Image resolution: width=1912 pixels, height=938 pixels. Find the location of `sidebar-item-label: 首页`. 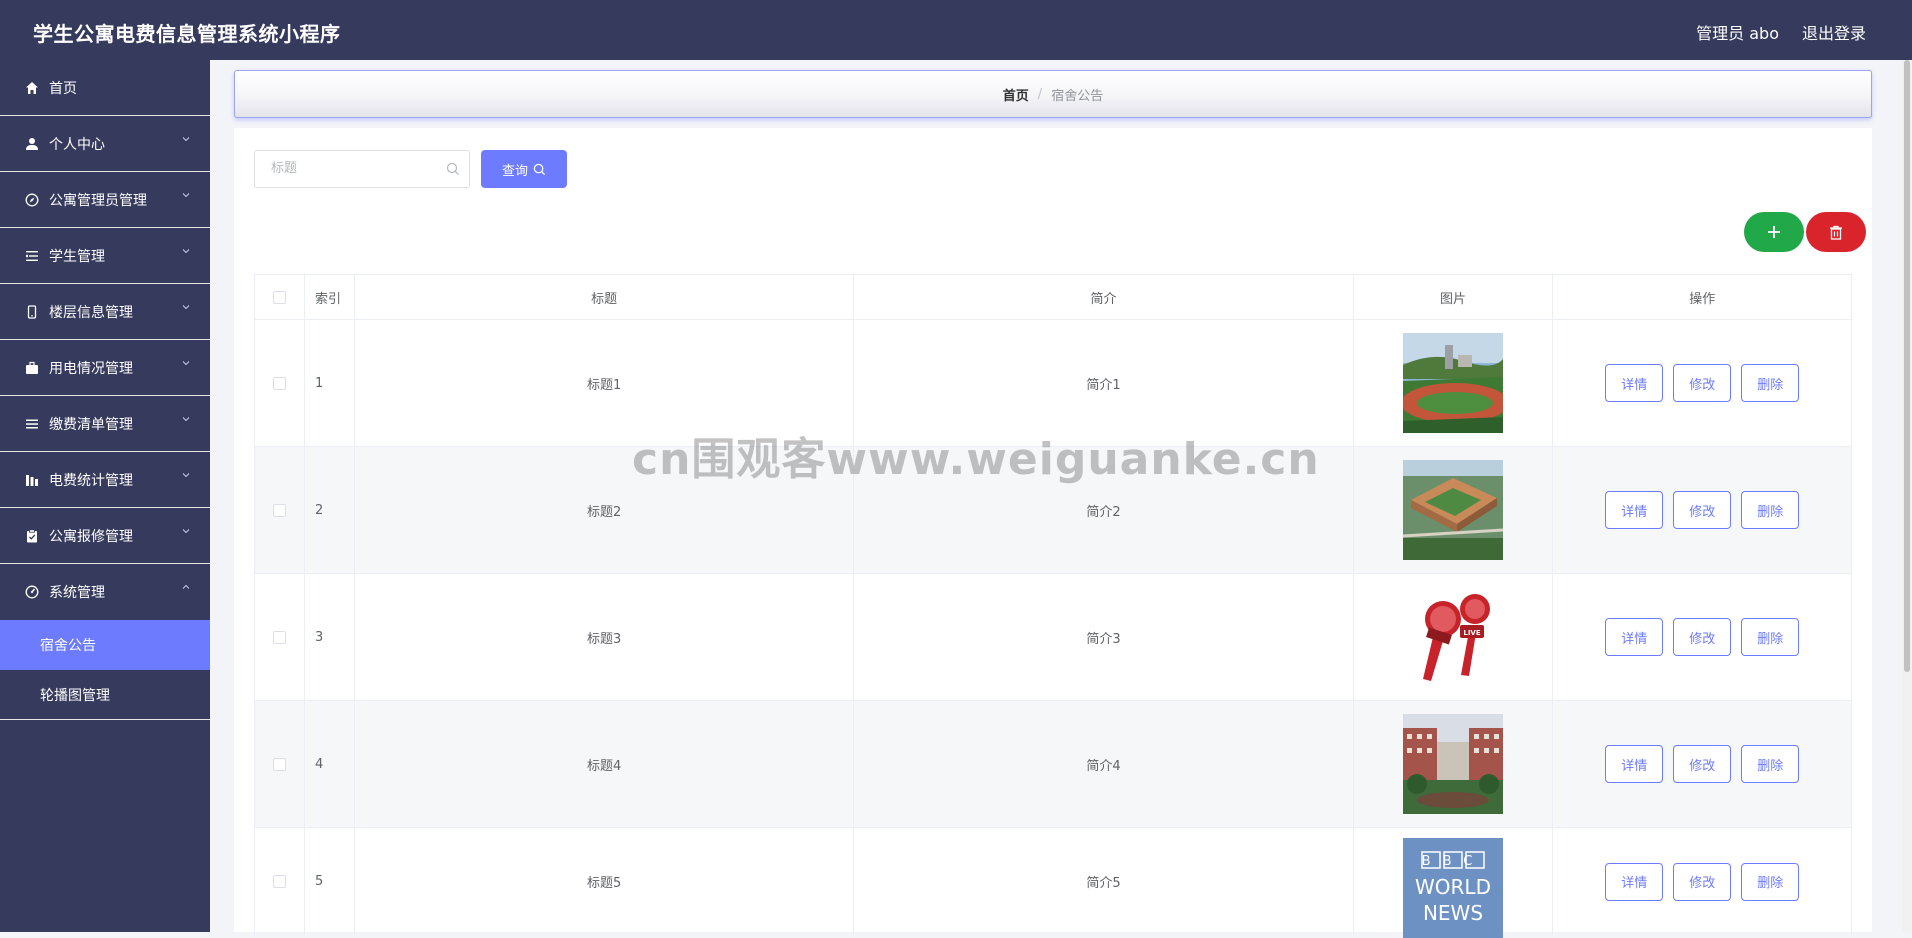

sidebar-item-label: 首页 is located at coordinates (63, 88).